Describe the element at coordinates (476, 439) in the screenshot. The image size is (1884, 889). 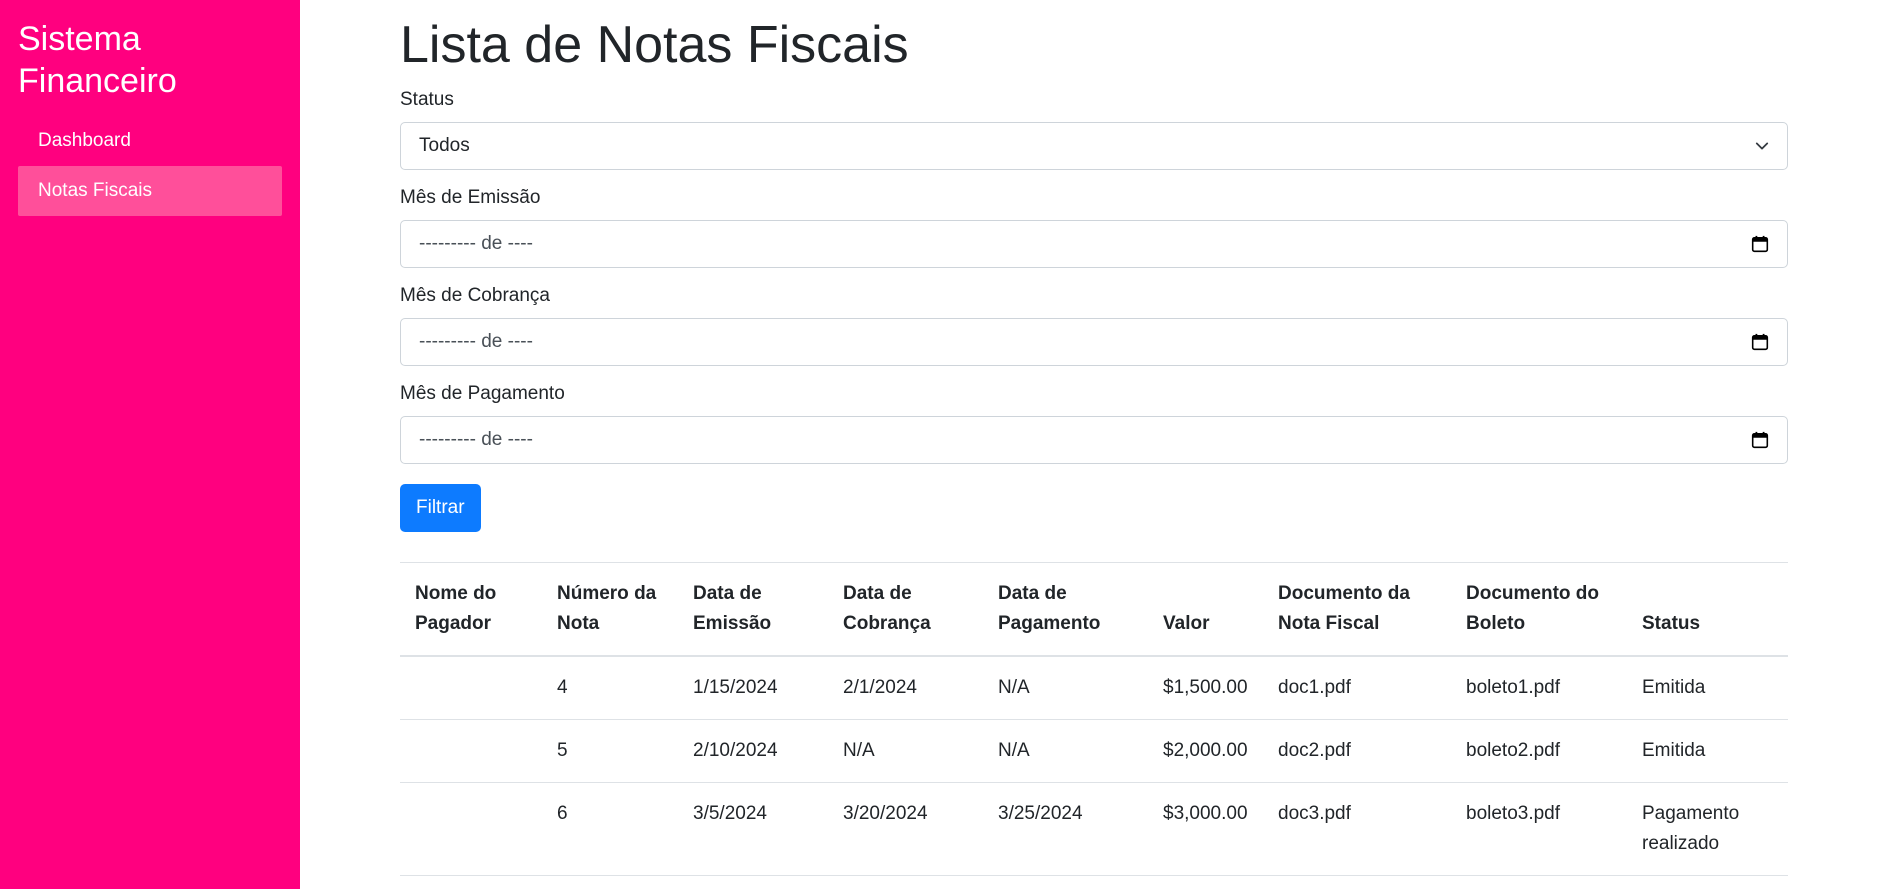
I see `pagamento-month-value: --------- de ----` at that location.